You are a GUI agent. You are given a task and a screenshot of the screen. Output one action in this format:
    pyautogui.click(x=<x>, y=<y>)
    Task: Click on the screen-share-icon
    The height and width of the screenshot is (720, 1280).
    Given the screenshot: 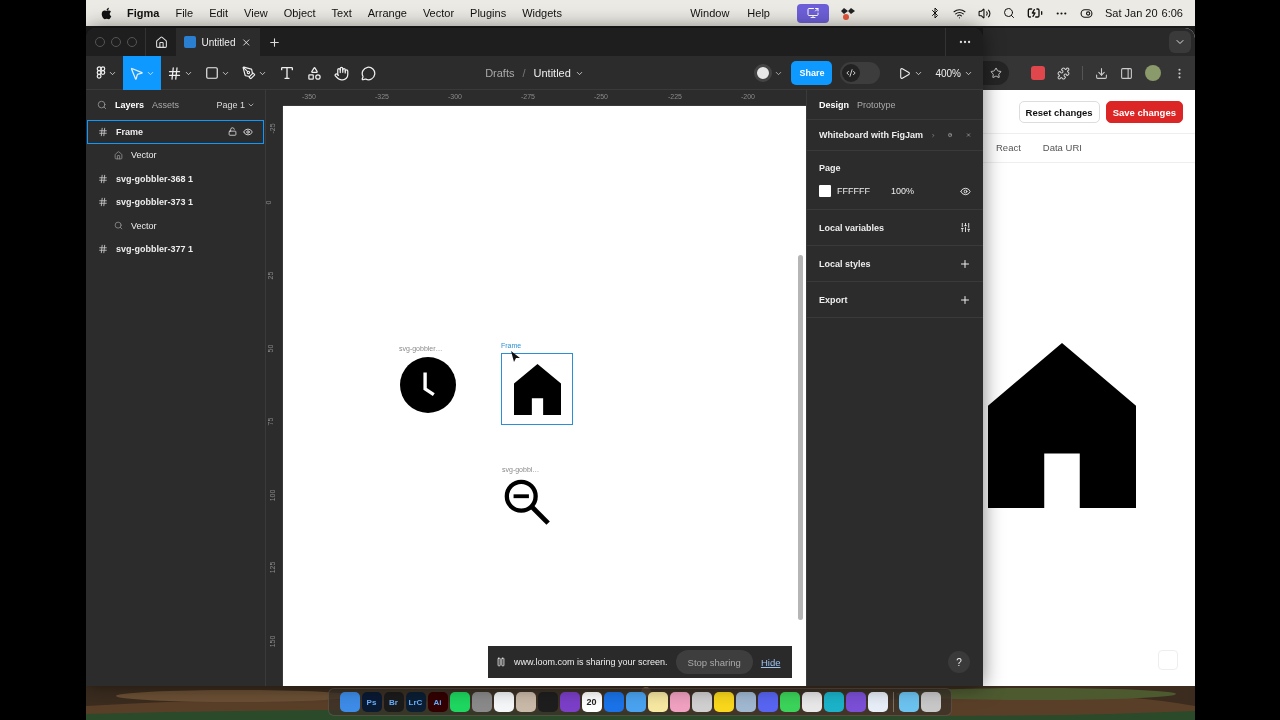 What is the action you would take?
    pyautogui.click(x=813, y=13)
    